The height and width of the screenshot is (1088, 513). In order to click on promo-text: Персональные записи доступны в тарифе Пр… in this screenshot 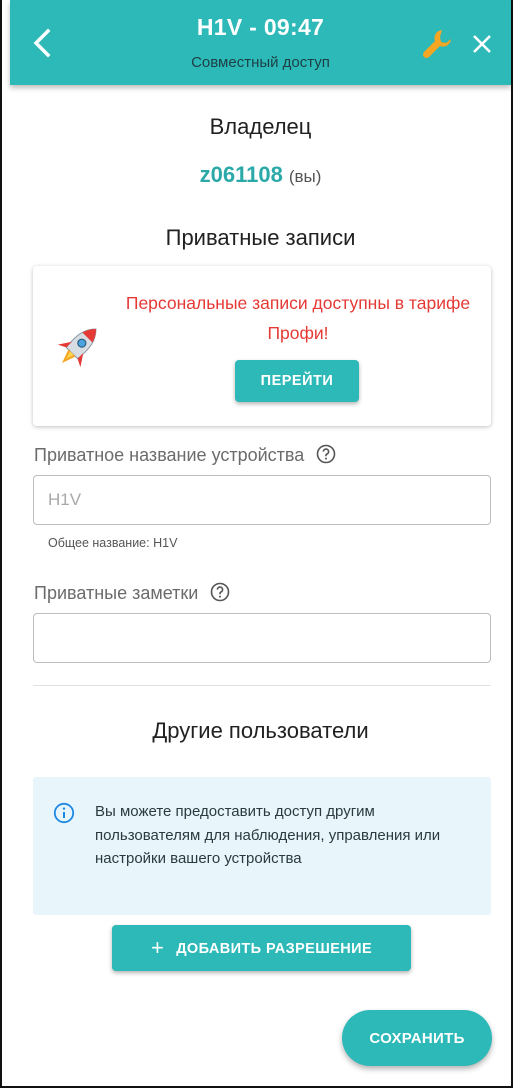, I will do `click(298, 318)`.